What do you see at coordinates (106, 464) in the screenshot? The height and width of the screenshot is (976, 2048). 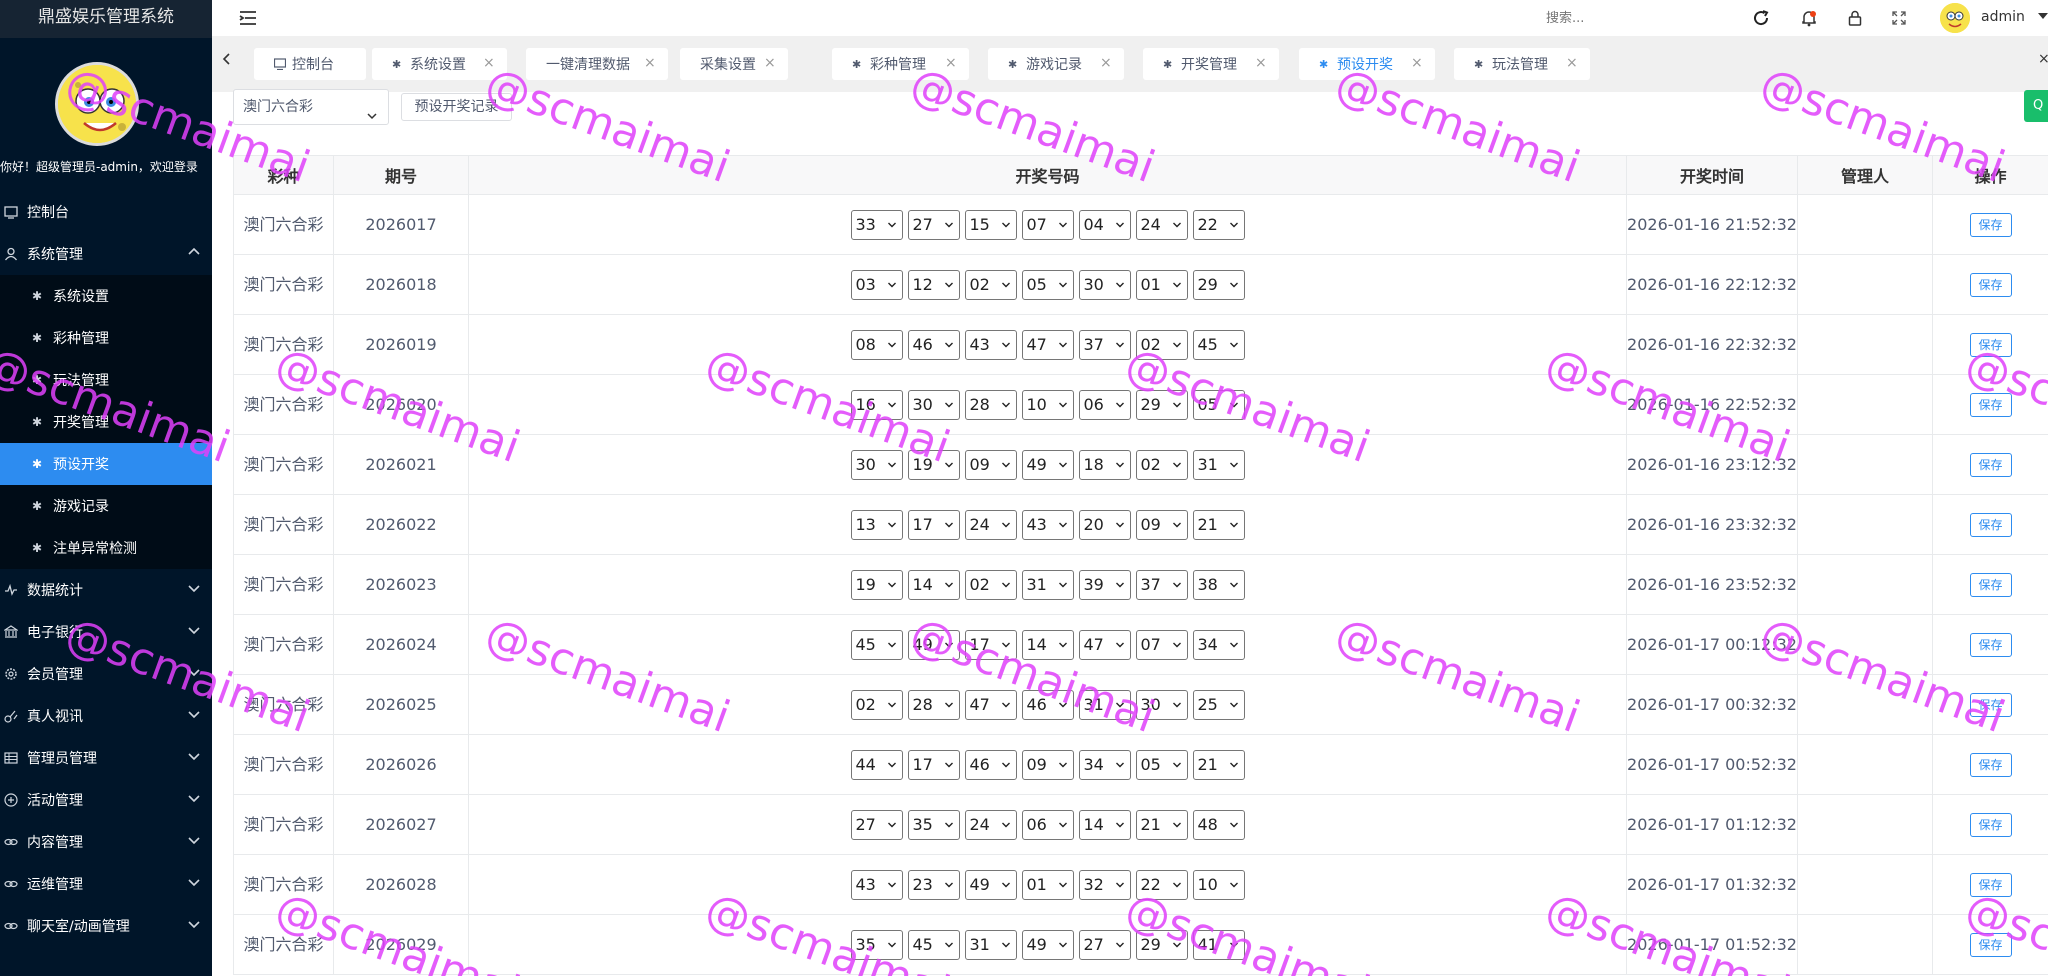 I see `sidebar-subitem-preset-draw: ✱ 预设开奖` at bounding box center [106, 464].